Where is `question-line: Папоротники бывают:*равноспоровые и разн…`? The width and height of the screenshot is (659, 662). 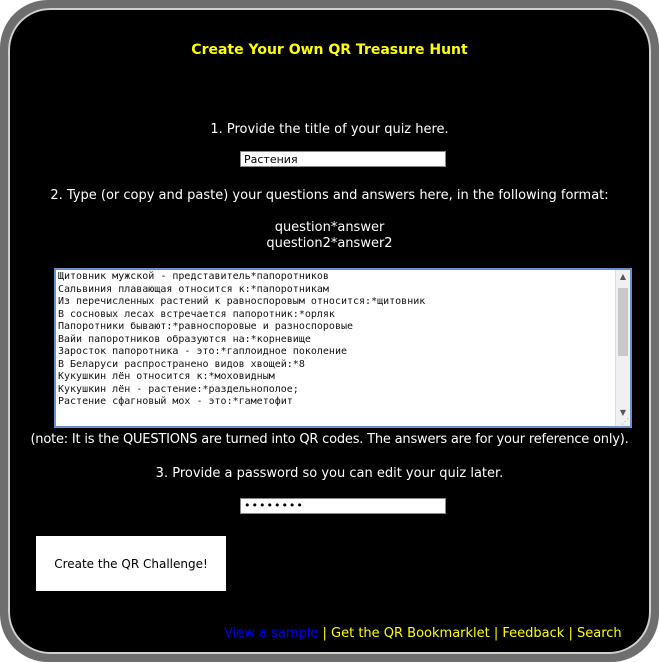
question-line: Папоротники бывают:*равноспоровые и разн… is located at coordinates (206, 326).